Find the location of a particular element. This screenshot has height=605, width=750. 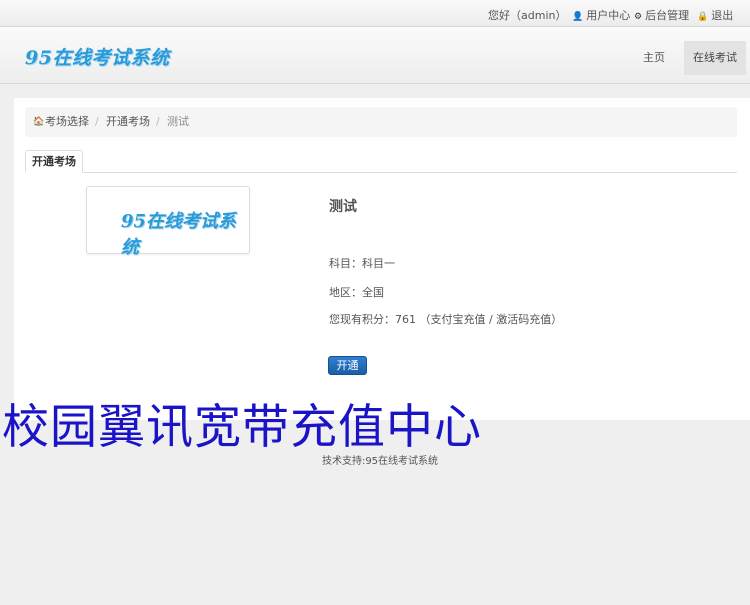

lock-icon: 🔒 is located at coordinates (703, 17).